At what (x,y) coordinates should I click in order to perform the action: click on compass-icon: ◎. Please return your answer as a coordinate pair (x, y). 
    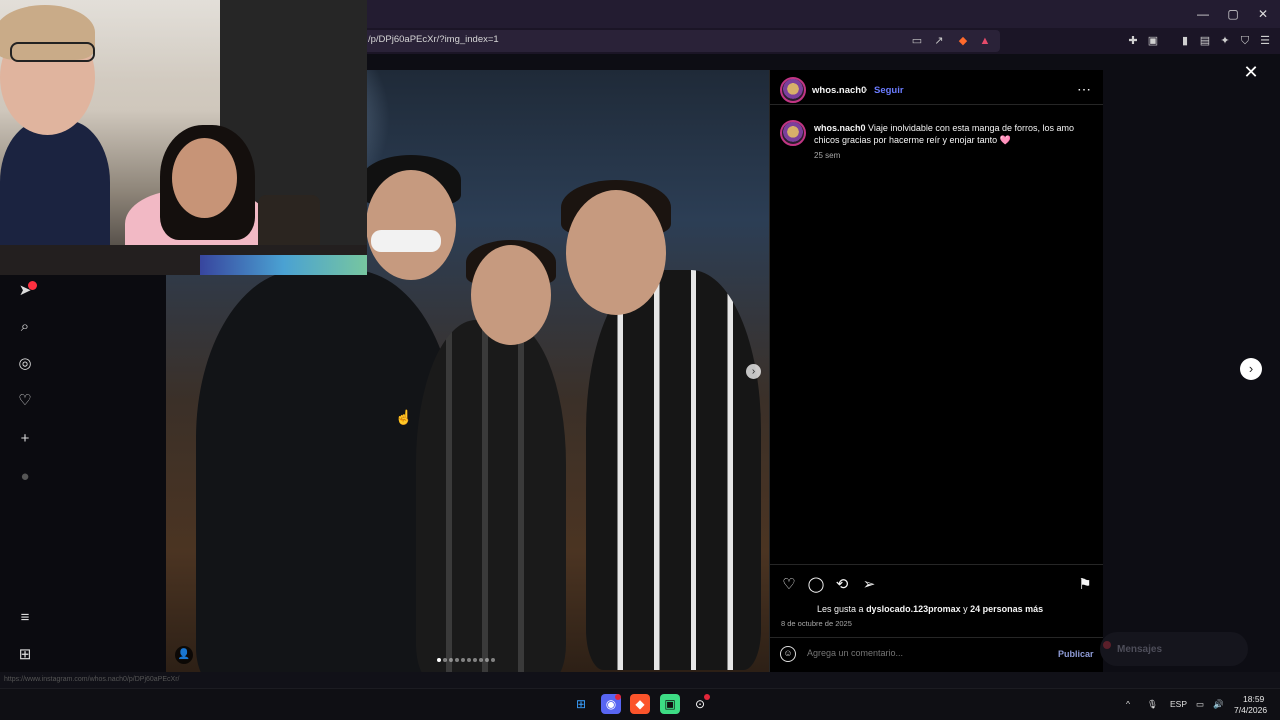
    Looking at the image, I should click on (25, 364).